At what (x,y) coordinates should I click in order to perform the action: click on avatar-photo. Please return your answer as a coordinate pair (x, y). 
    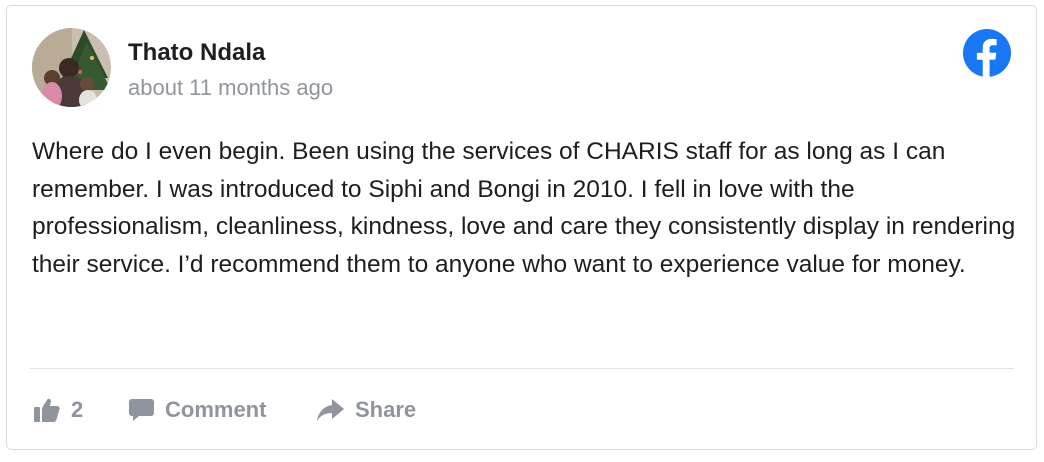
    Looking at the image, I should click on (71, 67).